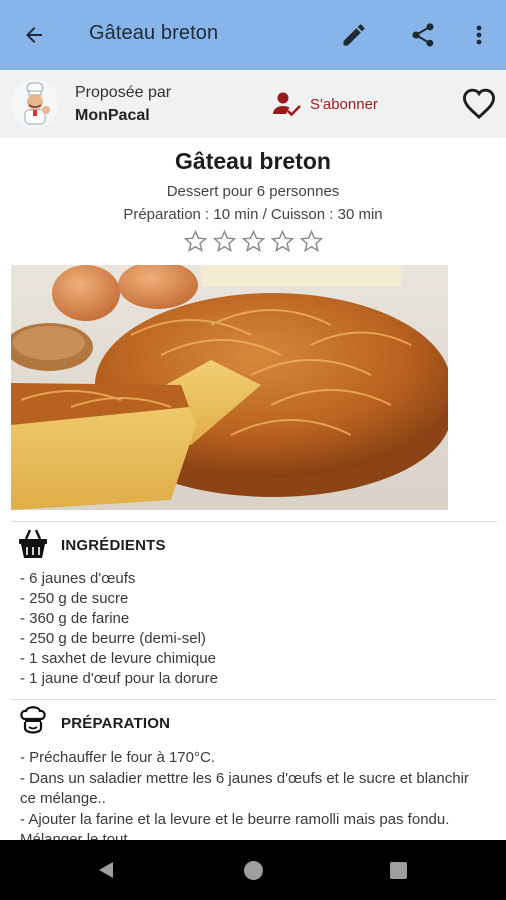 The height and width of the screenshot is (900, 506). Describe the element at coordinates (112, 116) in the screenshot. I see `author-name: MonPacal` at that location.